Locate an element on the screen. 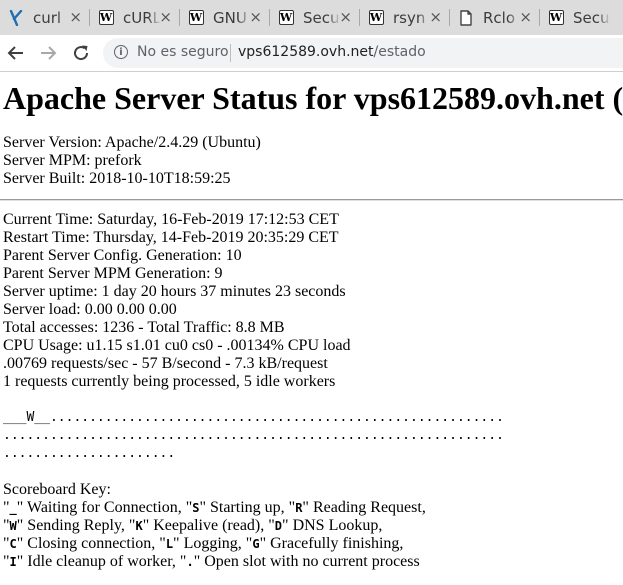 Image resolution: width=623 pixels, height=585 pixels. config-generation: Parent Server Config. Generation: 10 is located at coordinates (122, 255).